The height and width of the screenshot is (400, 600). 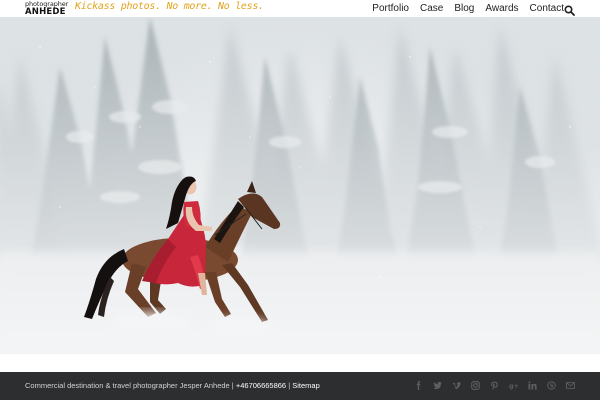 I want to click on linkedin-icon, so click(x=532, y=385).